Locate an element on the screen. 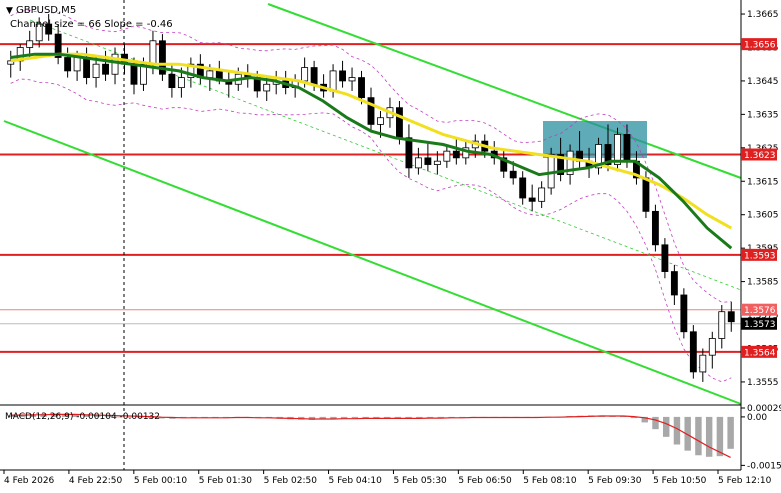 Image resolution: width=781 pixels, height=493 pixels. x-tick-label: 5 Feb 05:30 is located at coordinates (420, 481).